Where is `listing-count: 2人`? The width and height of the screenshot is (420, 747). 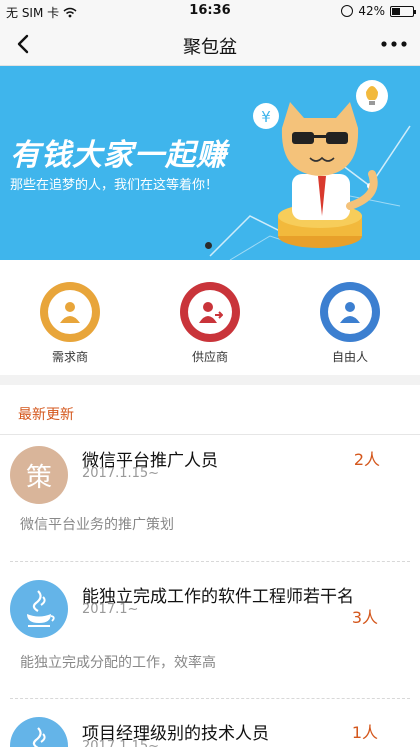
listing-count: 2人 is located at coordinates (366, 459).